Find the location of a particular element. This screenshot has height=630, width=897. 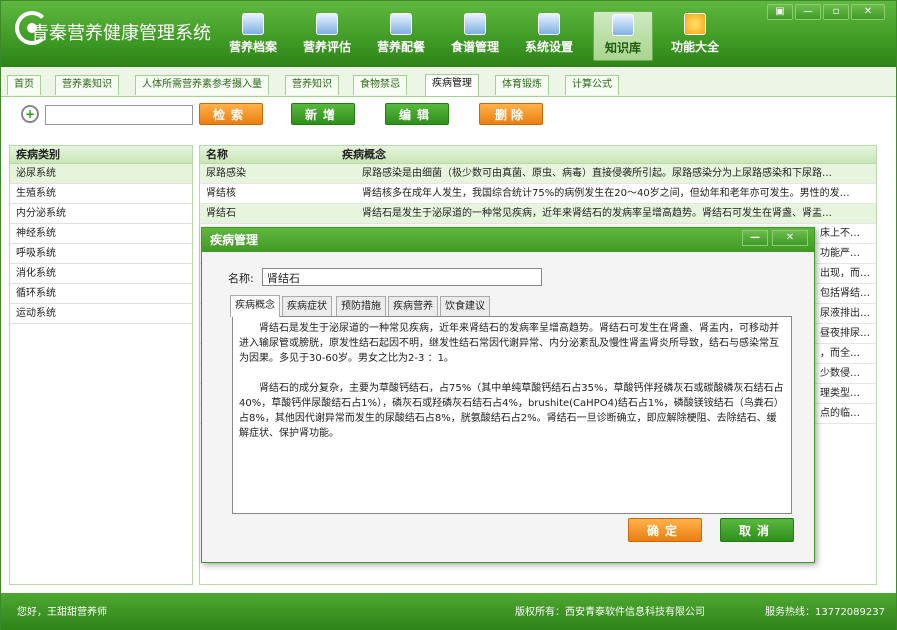

skin-button: ▣ is located at coordinates (780, 12).